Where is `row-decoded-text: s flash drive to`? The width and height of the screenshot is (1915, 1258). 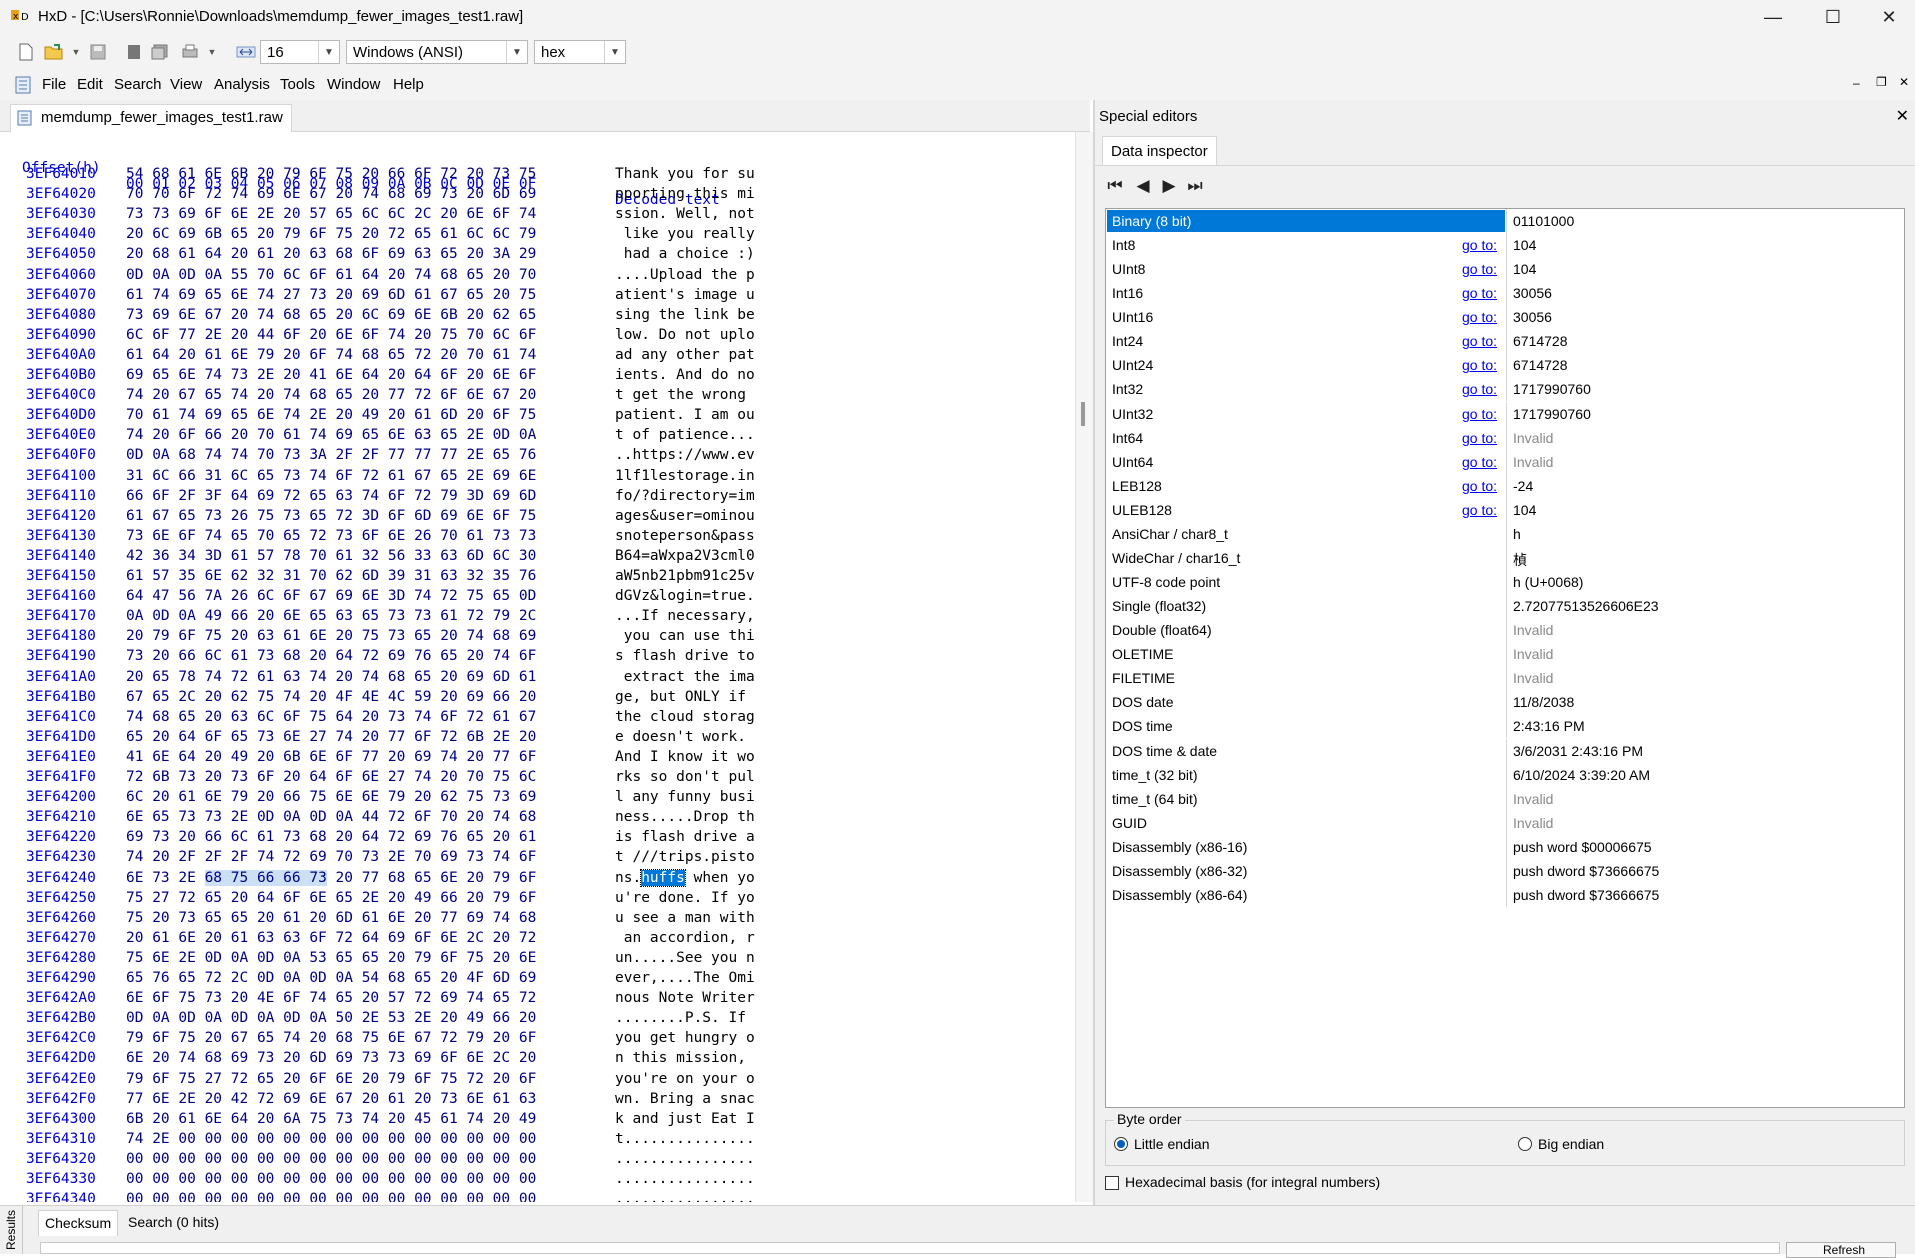
row-decoded-text: s flash drive to is located at coordinates (685, 656).